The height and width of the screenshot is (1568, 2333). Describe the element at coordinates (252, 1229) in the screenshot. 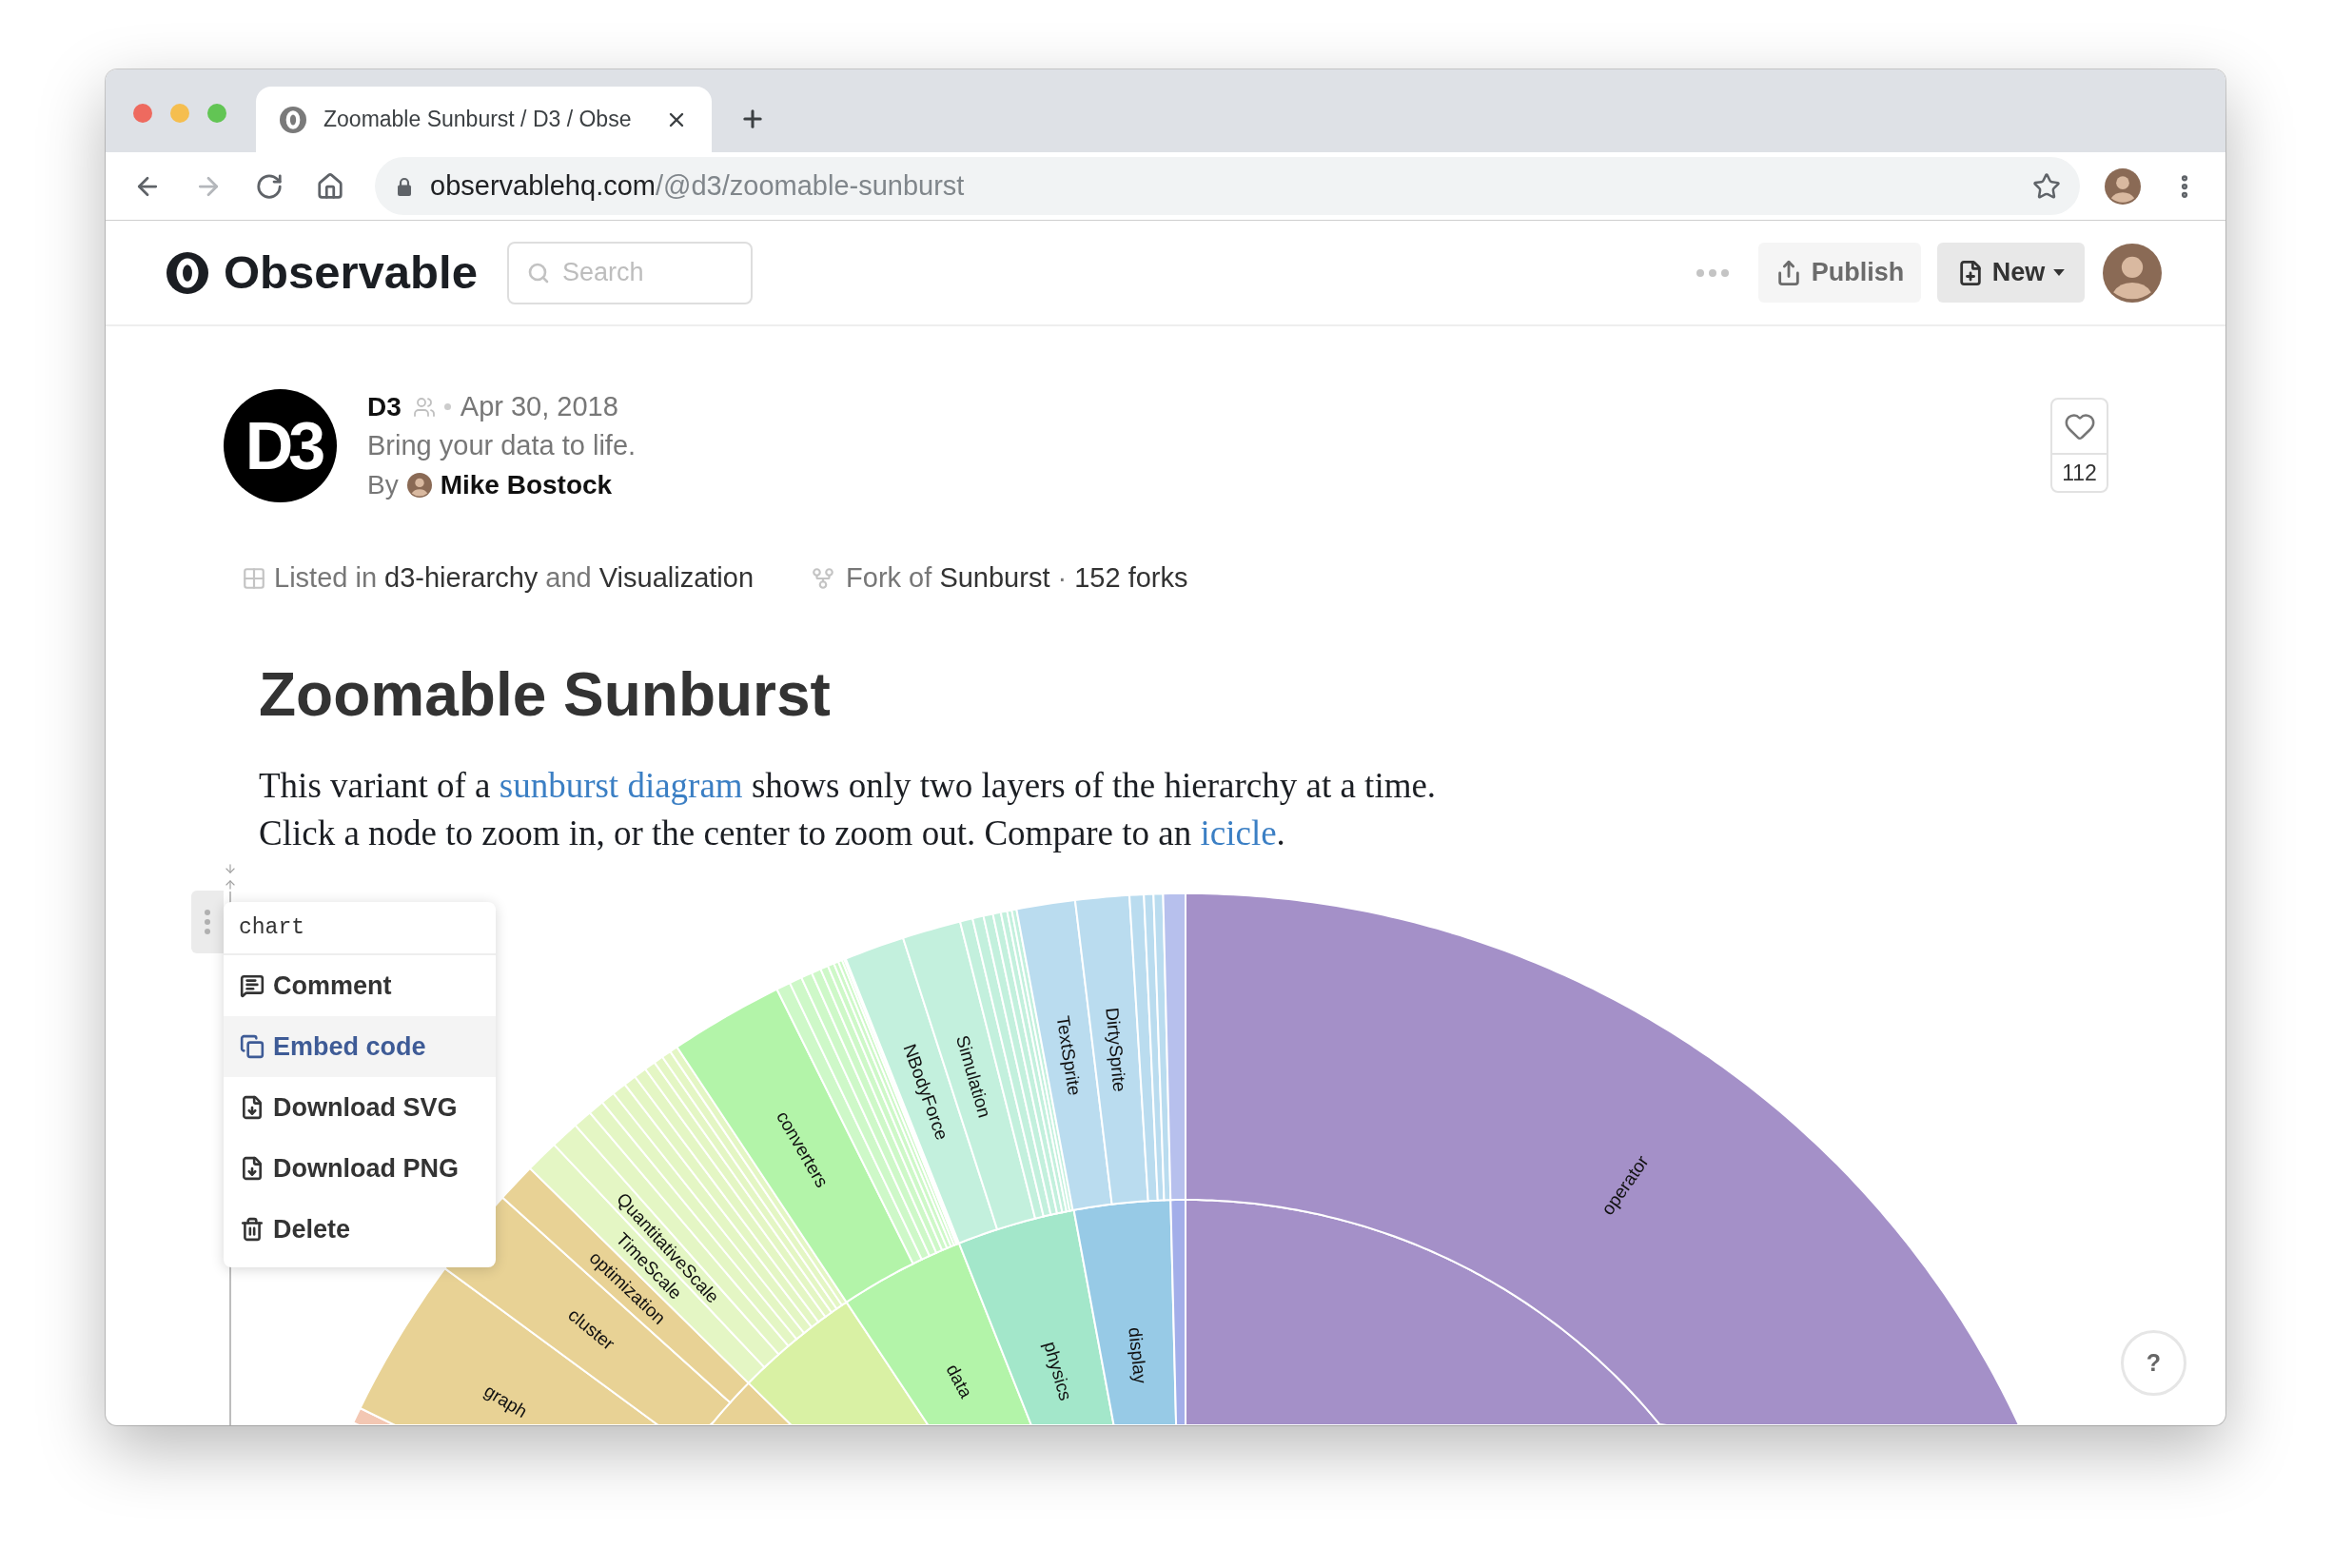

I see `trash-icon` at that location.